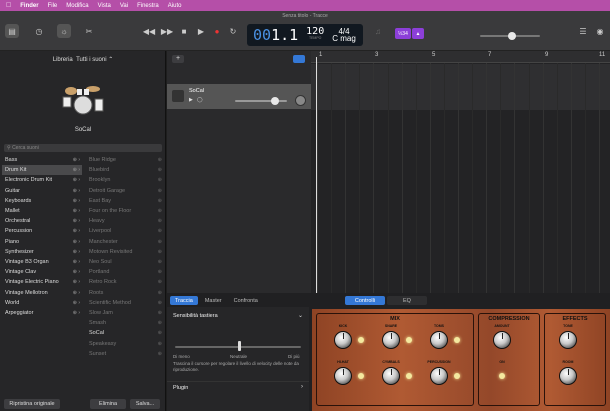  I want to click on notepad-icon: ☰, so click(583, 31).